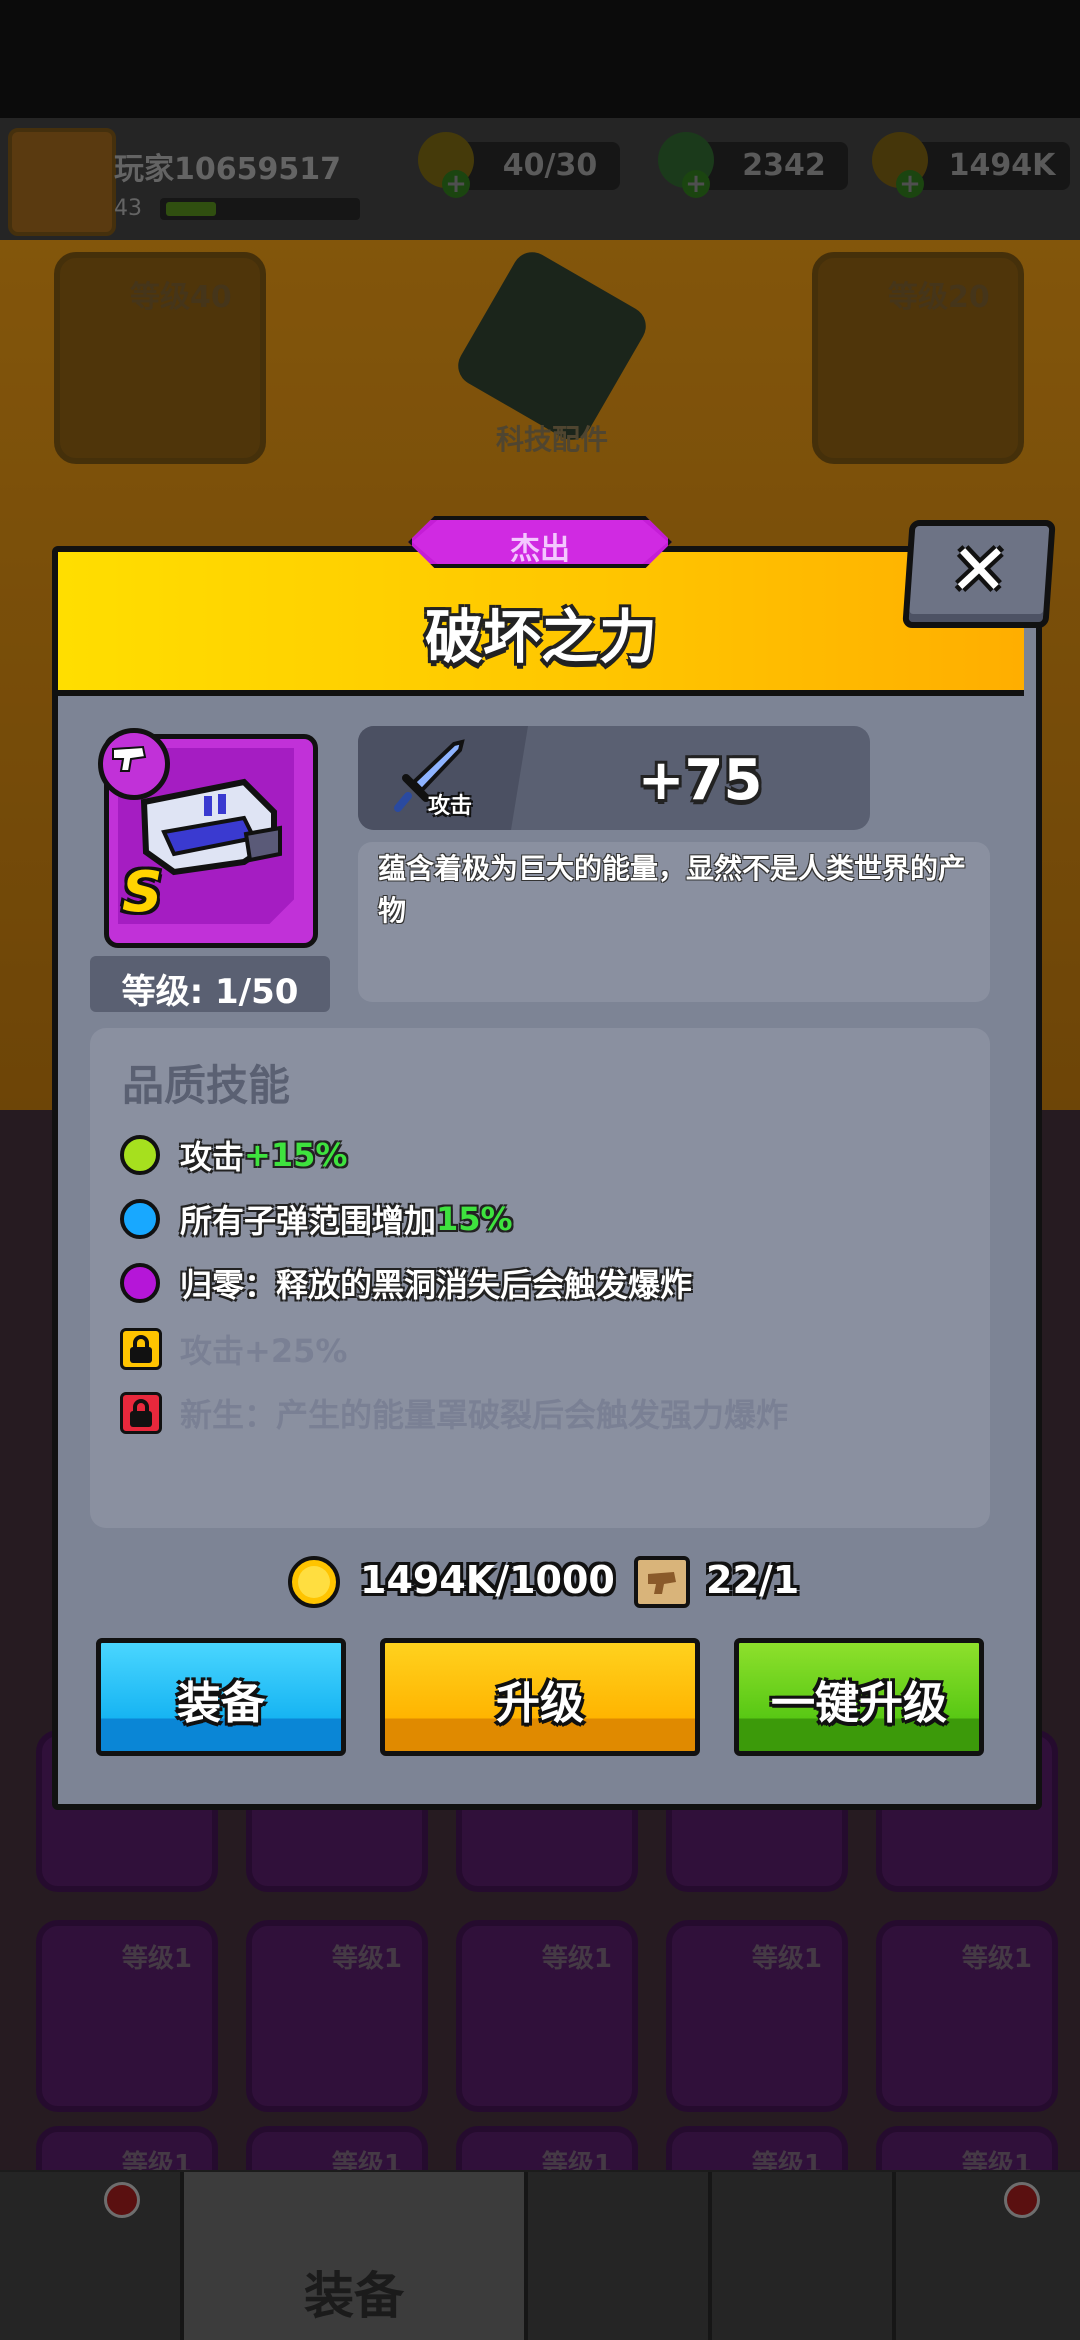 The image size is (1080, 2340). I want to click on skill-row-locked: 攻击+25%, so click(233, 1349).